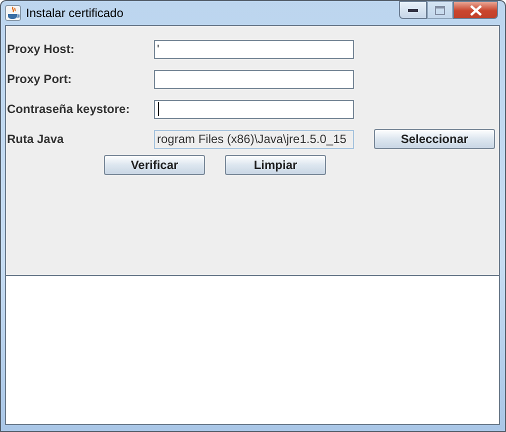  What do you see at coordinates (254, 139) in the screenshot?
I see `input-field: rogram Files (x86)\Java\jre1.5.0_15` at bounding box center [254, 139].